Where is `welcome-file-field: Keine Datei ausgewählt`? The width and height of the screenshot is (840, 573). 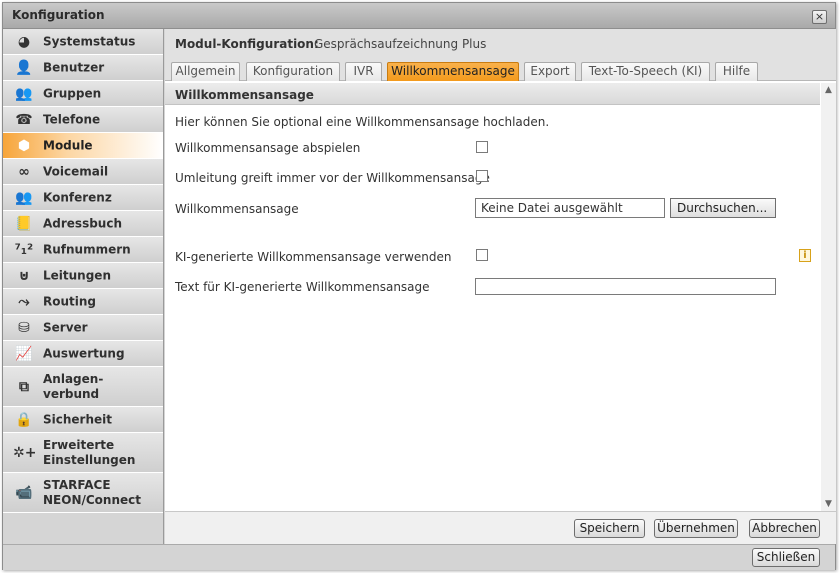 welcome-file-field: Keine Datei ausgewählt is located at coordinates (570, 208).